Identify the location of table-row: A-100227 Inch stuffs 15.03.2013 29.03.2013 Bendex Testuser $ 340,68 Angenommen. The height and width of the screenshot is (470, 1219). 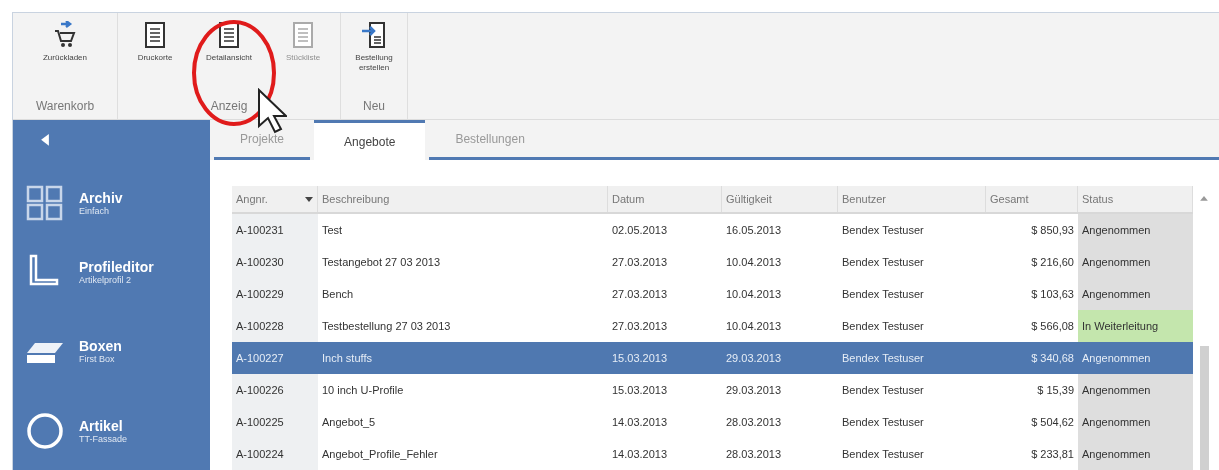
(712, 358).